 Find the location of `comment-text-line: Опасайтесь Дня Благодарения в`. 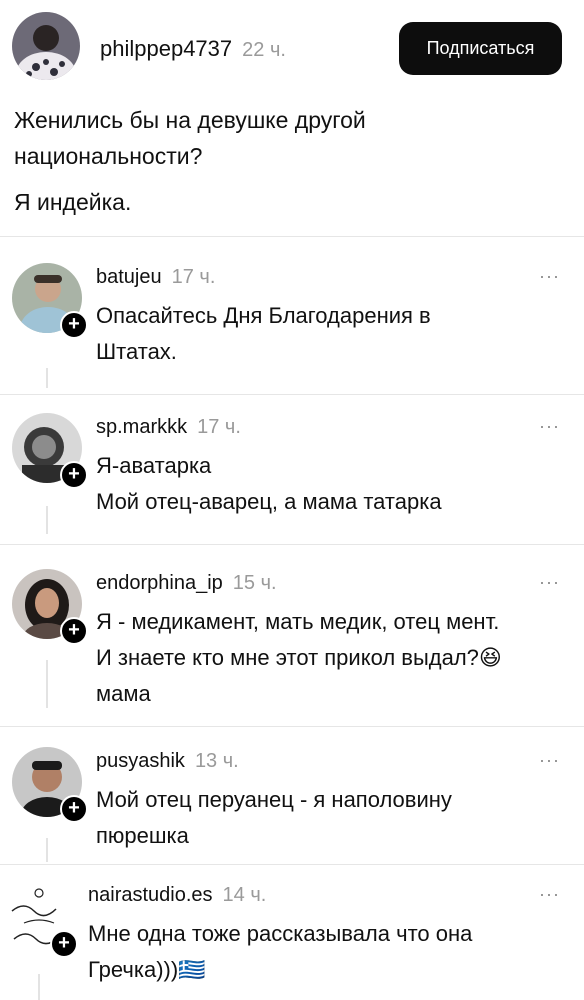

comment-text-line: Опасайтесь Дня Благодарения в is located at coordinates (263, 315).